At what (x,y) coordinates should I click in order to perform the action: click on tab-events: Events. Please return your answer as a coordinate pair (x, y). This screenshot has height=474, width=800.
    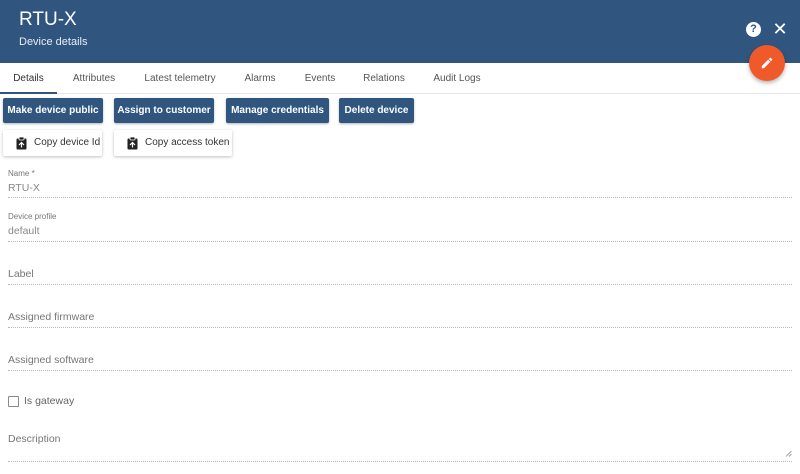
    Looking at the image, I should click on (320, 78).